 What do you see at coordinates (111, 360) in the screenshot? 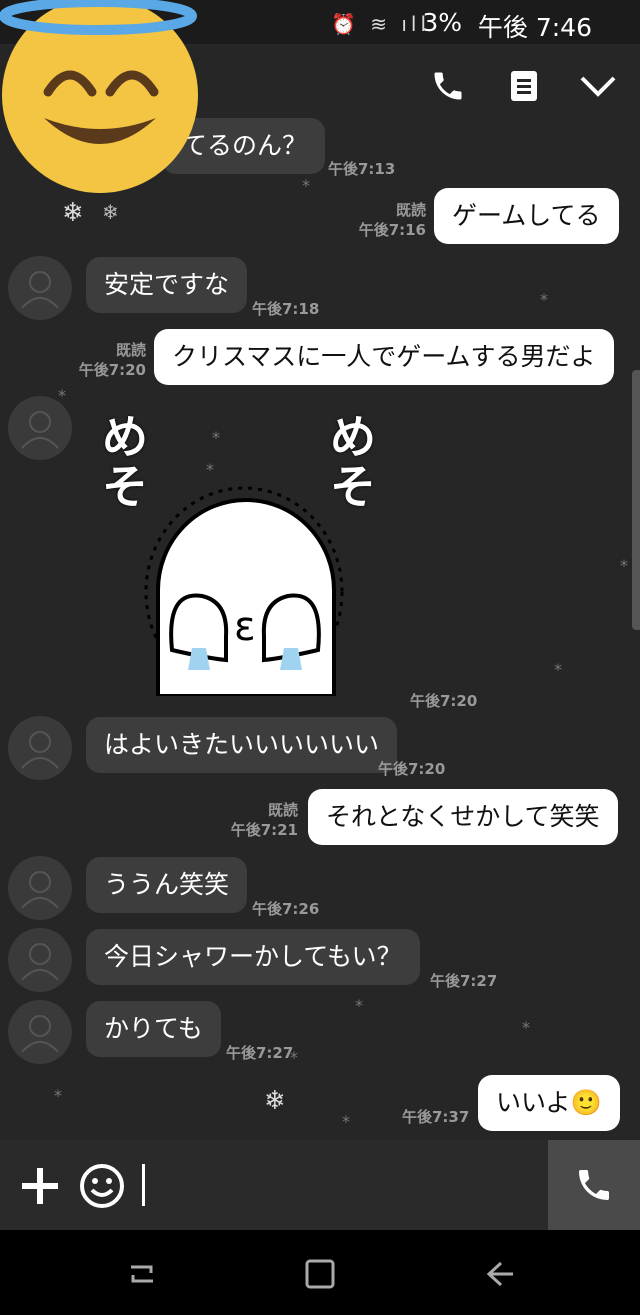
I see `read-receipt: 既読 午後7:20` at bounding box center [111, 360].